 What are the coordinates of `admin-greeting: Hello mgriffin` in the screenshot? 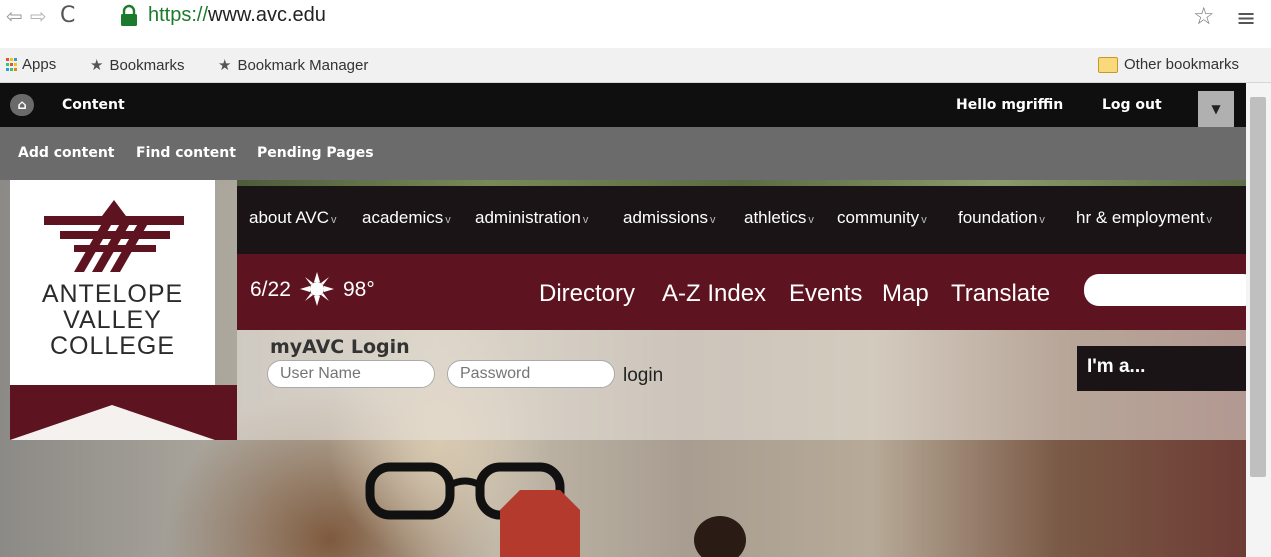 It's located at (1009, 105).